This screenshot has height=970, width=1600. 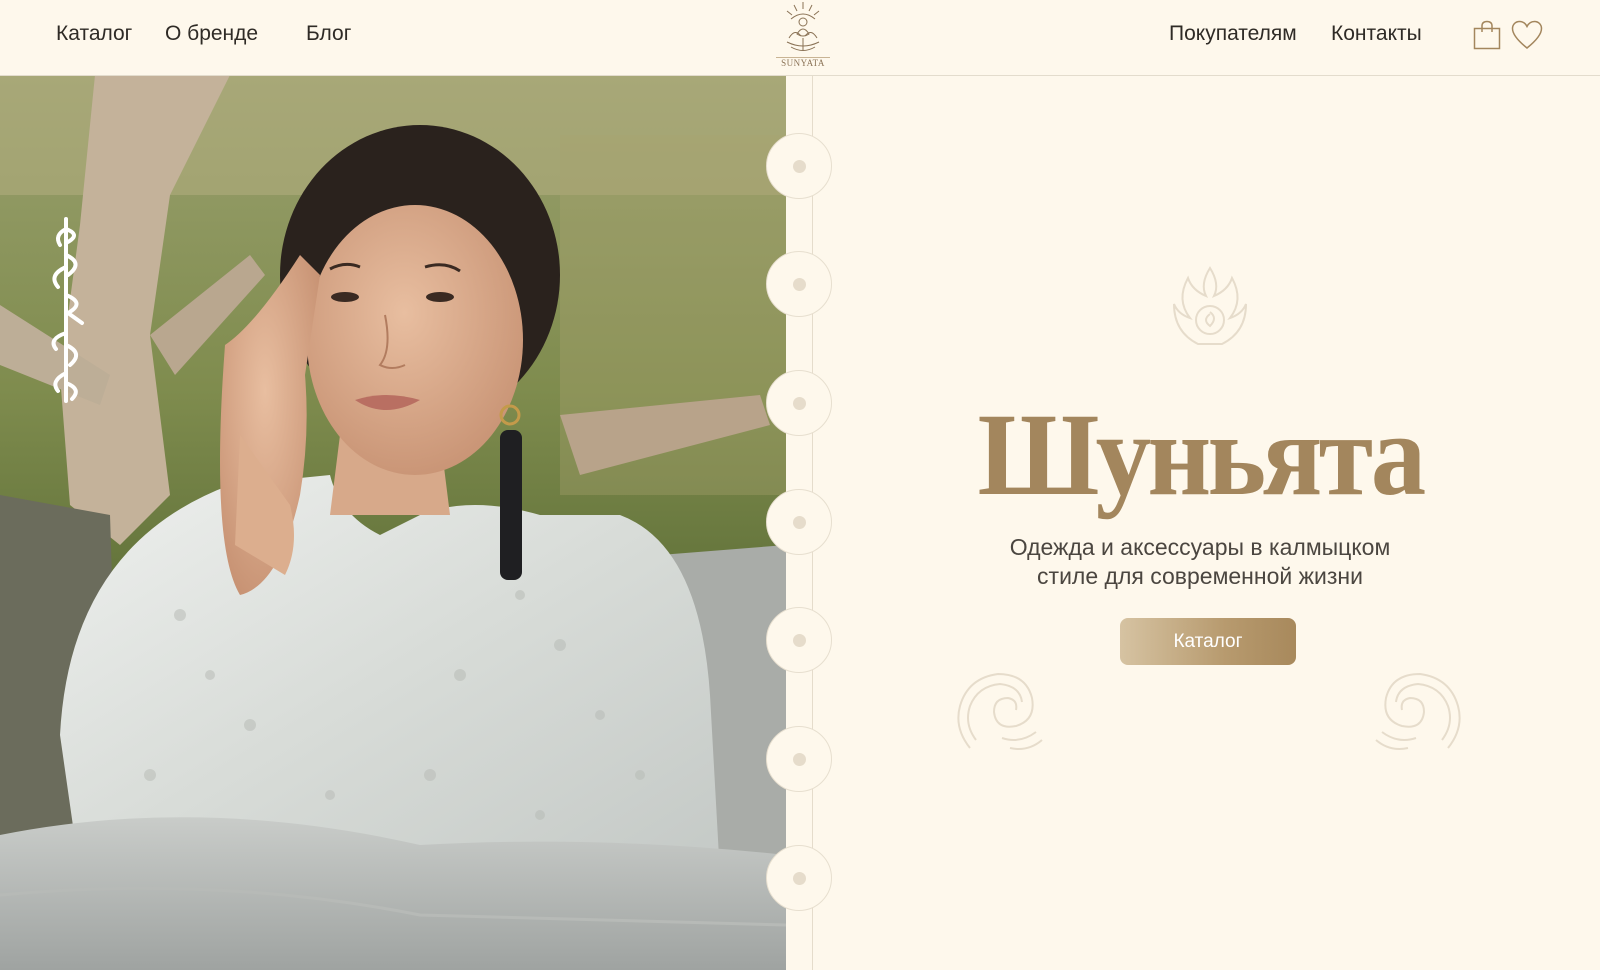 I want to click on nav-catalog-link: Каталог, so click(x=94, y=34).